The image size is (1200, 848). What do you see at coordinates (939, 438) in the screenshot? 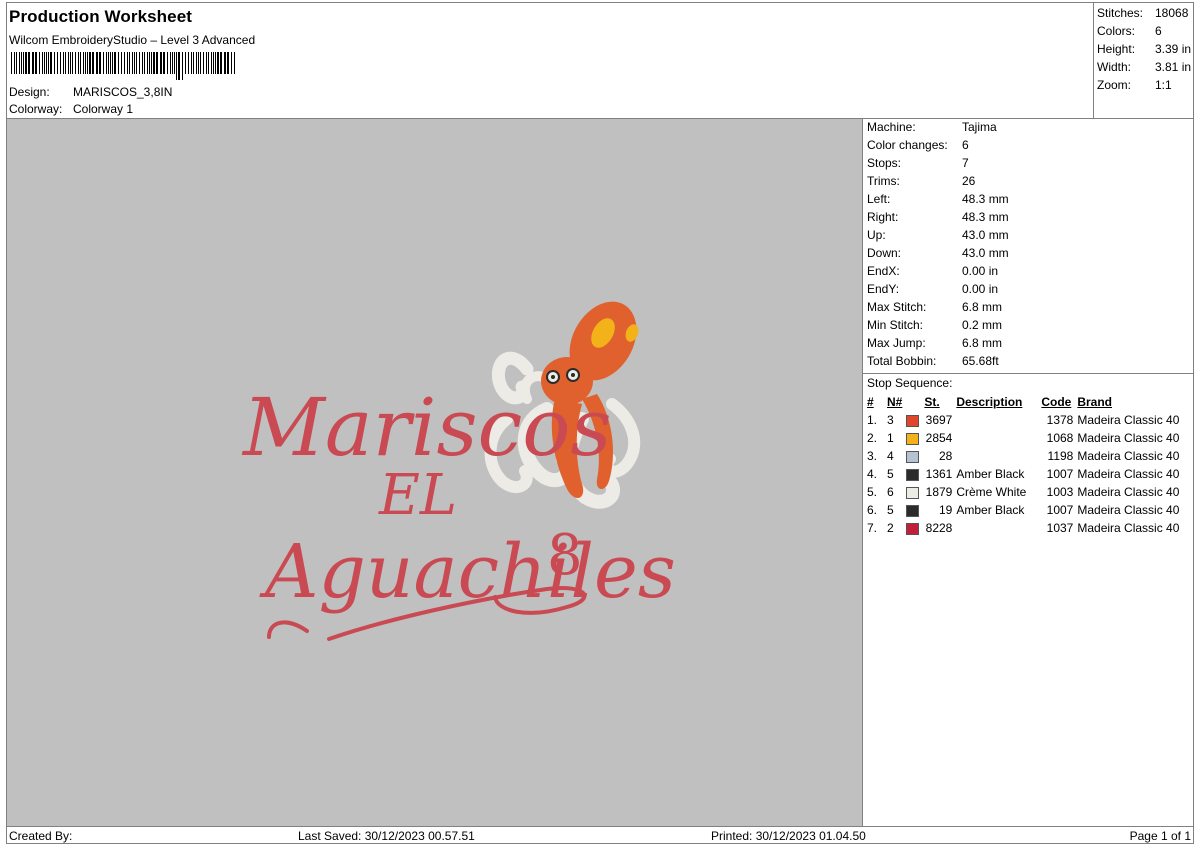
I see `stop-stitches: 2854` at bounding box center [939, 438].